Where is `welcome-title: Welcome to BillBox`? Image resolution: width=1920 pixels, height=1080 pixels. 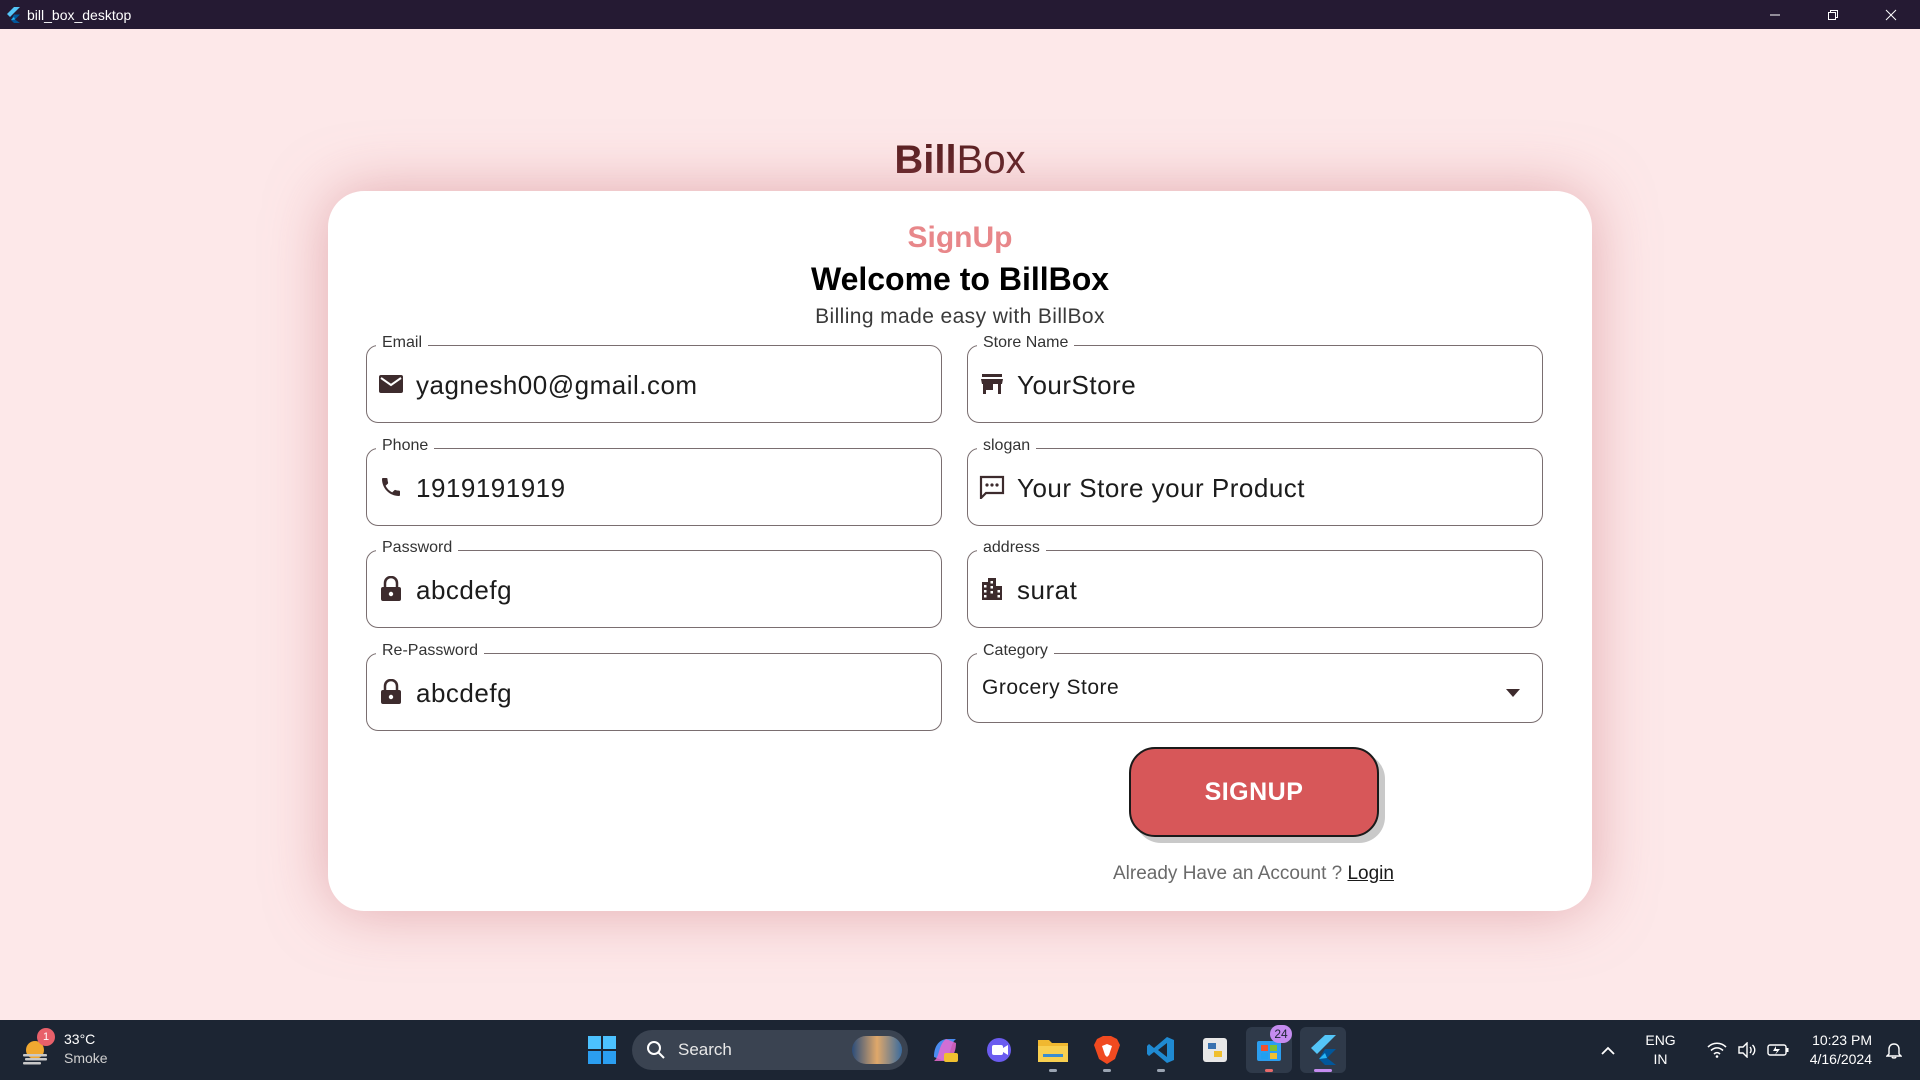 welcome-title: Welcome to BillBox is located at coordinates (960, 279).